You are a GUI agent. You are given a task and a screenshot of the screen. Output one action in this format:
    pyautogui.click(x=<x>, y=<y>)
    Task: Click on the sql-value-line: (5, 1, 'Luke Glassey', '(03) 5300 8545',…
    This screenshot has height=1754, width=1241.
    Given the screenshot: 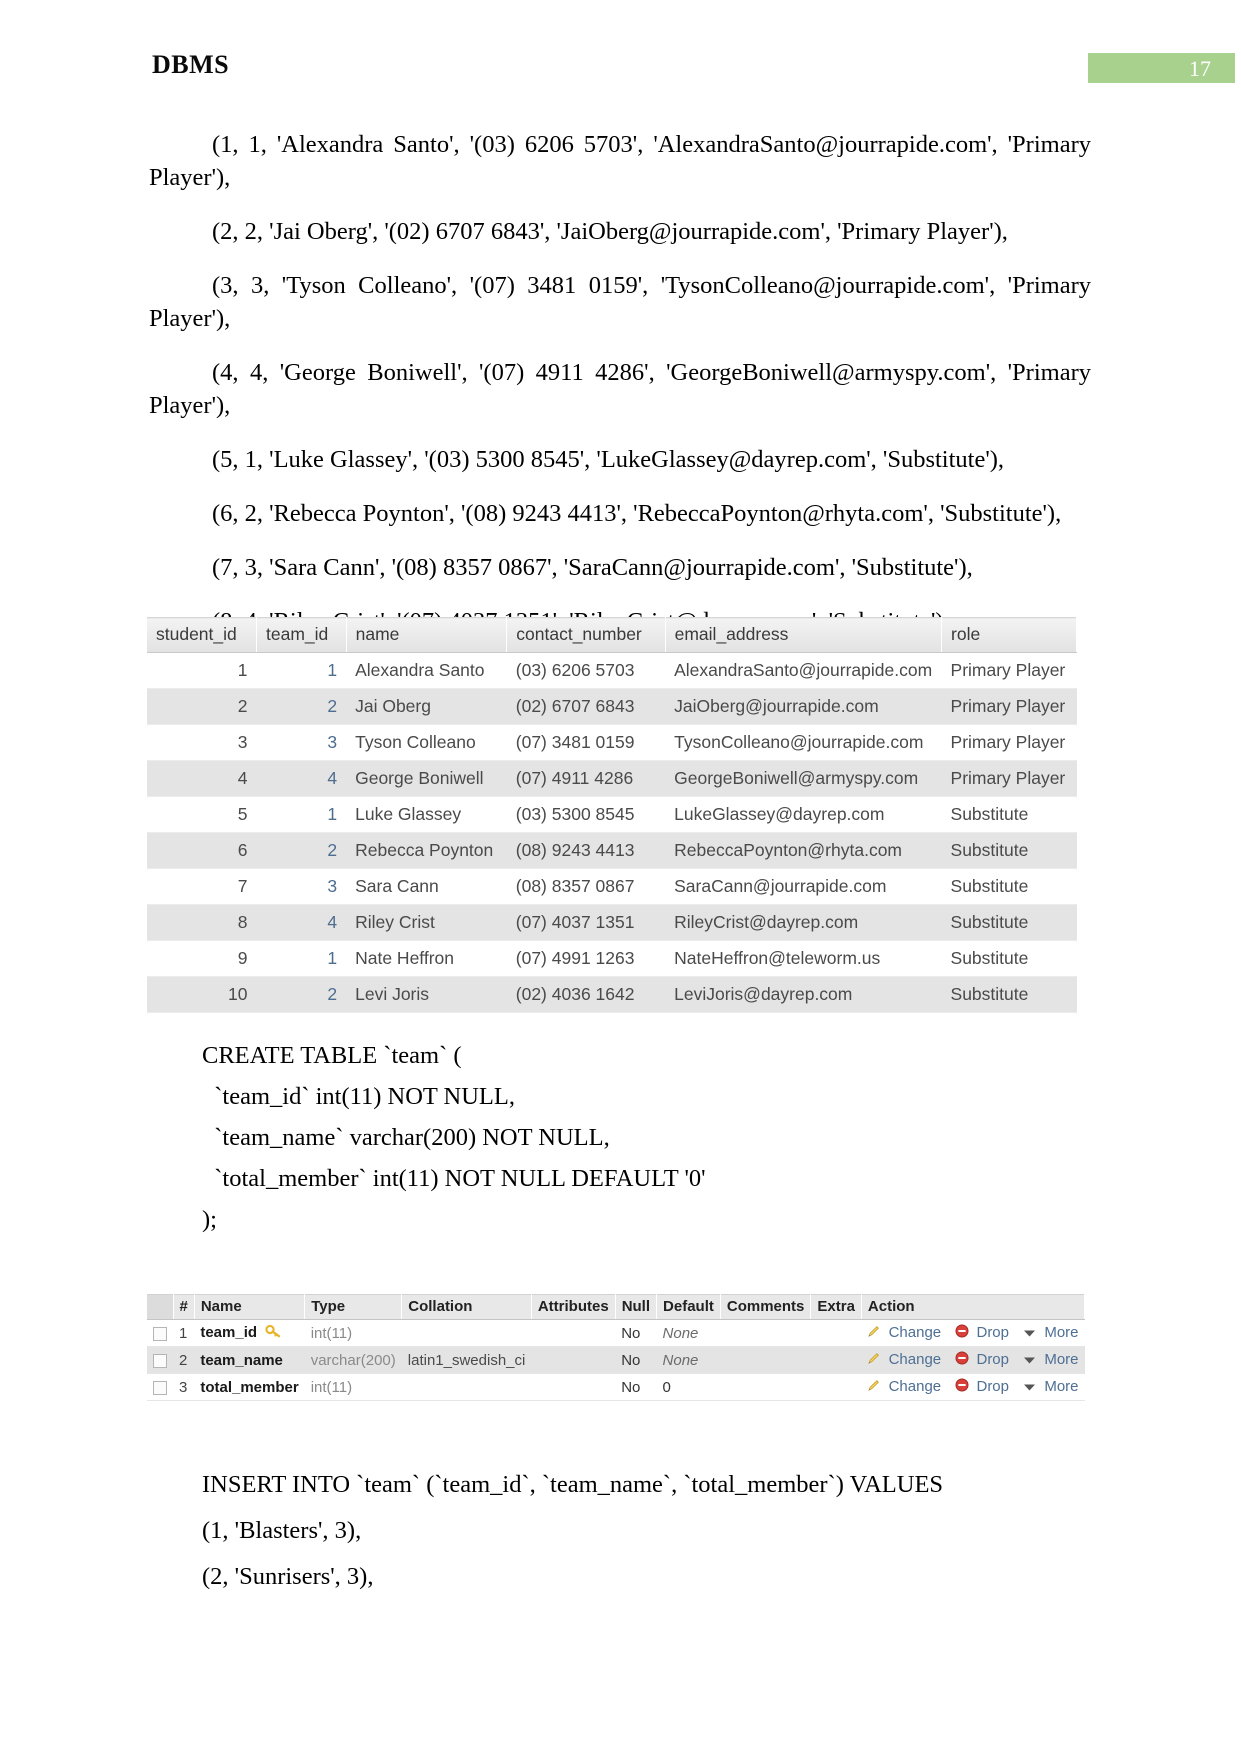 What is the action you would take?
    pyautogui.click(x=608, y=459)
    